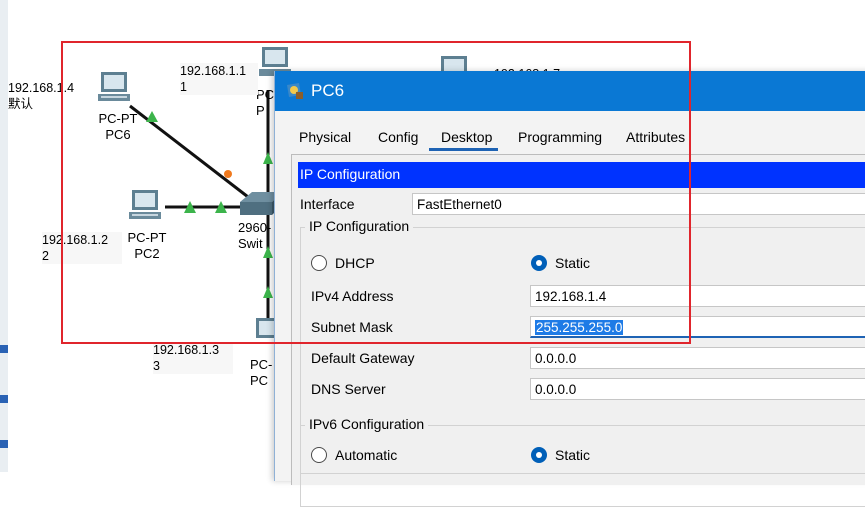  Describe the element at coordinates (572, 455) in the screenshot. I see `ipv6-static-label: Static` at that location.